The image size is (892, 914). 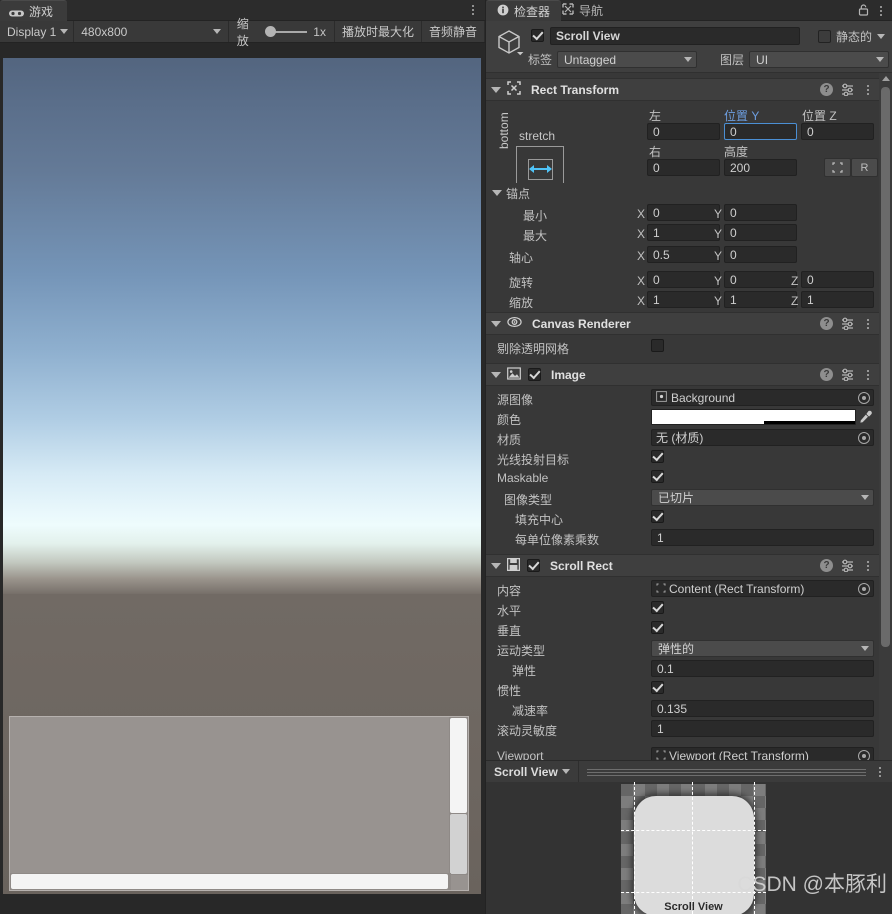 What do you see at coordinates (458, 844) in the screenshot?
I see `vertical-scrollbar-track-lower` at bounding box center [458, 844].